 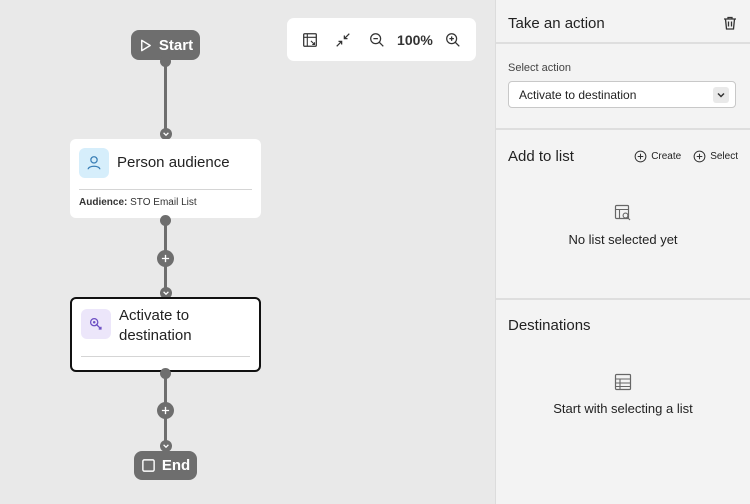 I want to click on destinations-empty-state: Start with selecting a list, so click(x=623, y=394).